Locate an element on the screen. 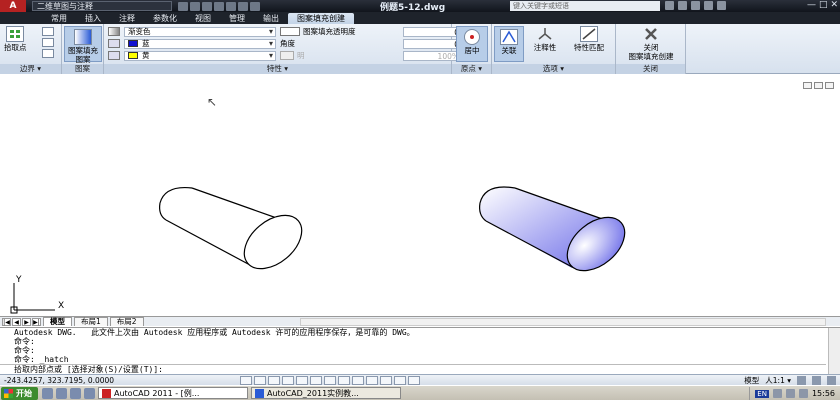 This screenshot has height=400, width=840. search-input: 键入关键字或短语 is located at coordinates (585, 6).